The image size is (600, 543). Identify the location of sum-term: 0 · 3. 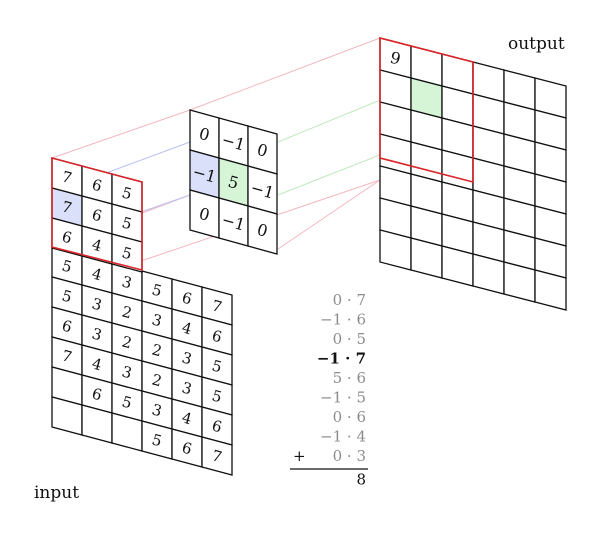
(349, 456).